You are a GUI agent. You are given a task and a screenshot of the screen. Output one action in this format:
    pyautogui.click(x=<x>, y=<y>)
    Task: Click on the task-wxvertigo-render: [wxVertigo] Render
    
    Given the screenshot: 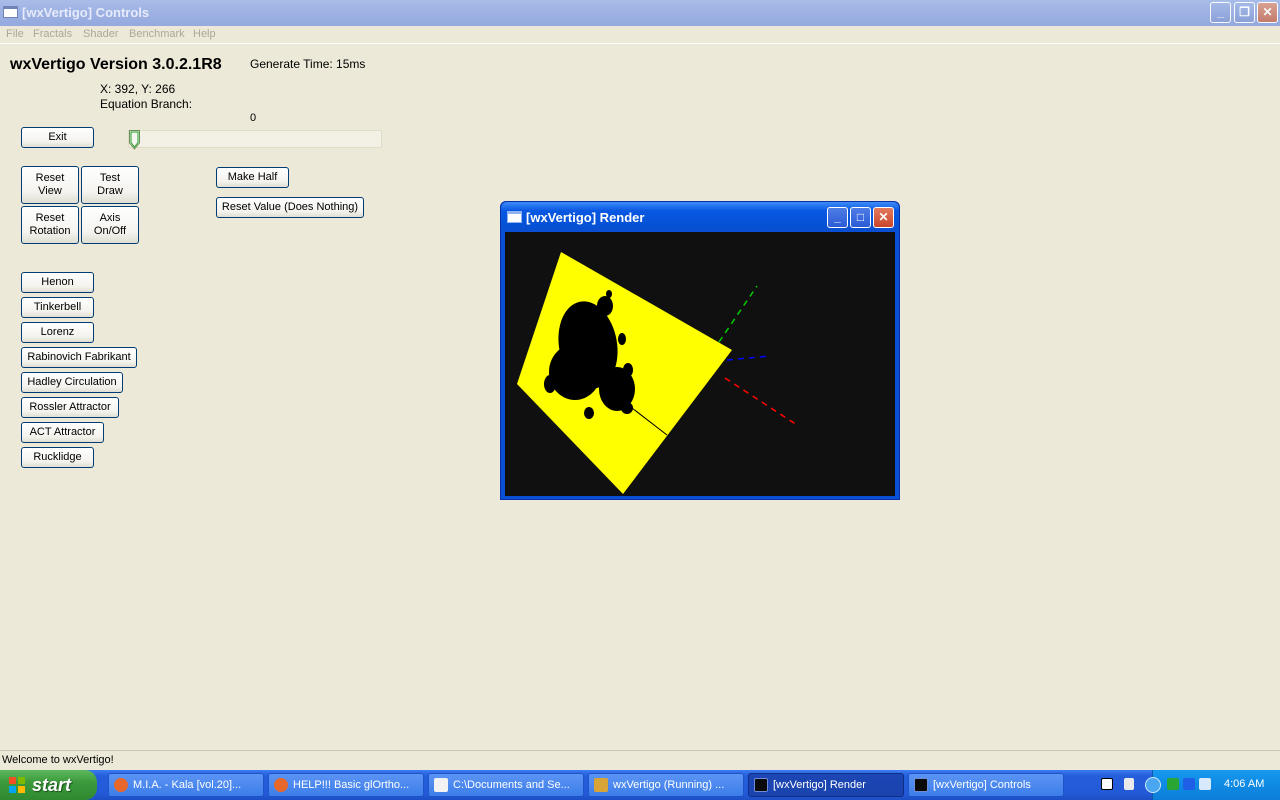 What is the action you would take?
    pyautogui.click(x=826, y=785)
    